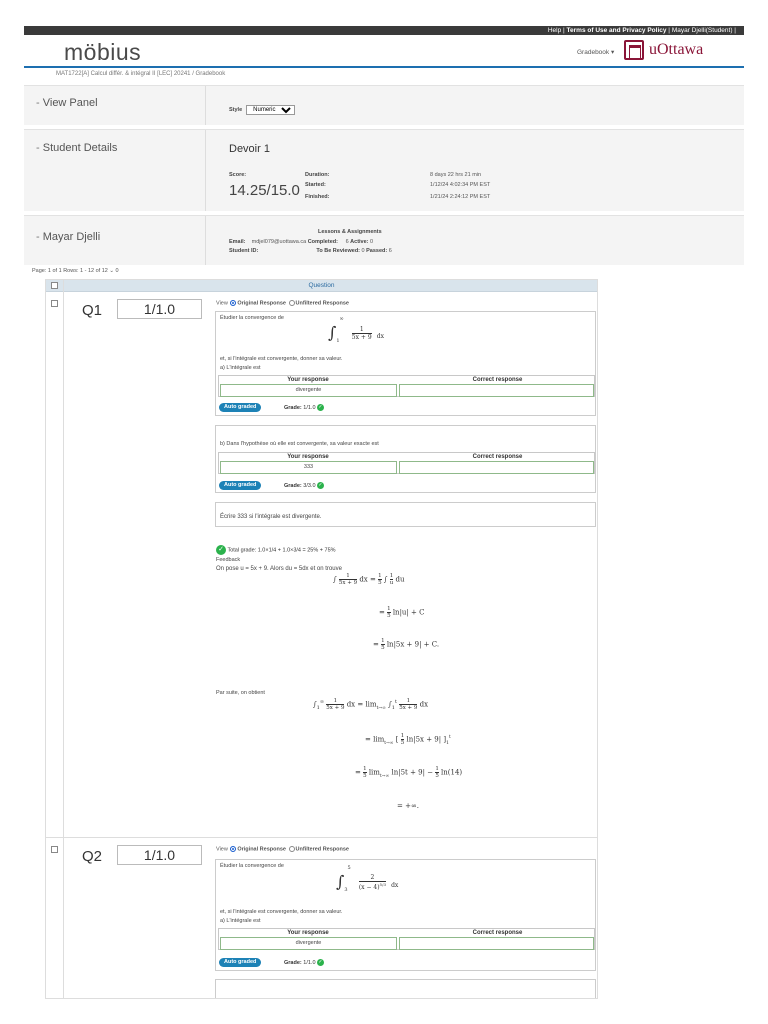  What do you see at coordinates (617, 30) in the screenshot?
I see `terms-link: Terms of Use and Privacy Policy` at bounding box center [617, 30].